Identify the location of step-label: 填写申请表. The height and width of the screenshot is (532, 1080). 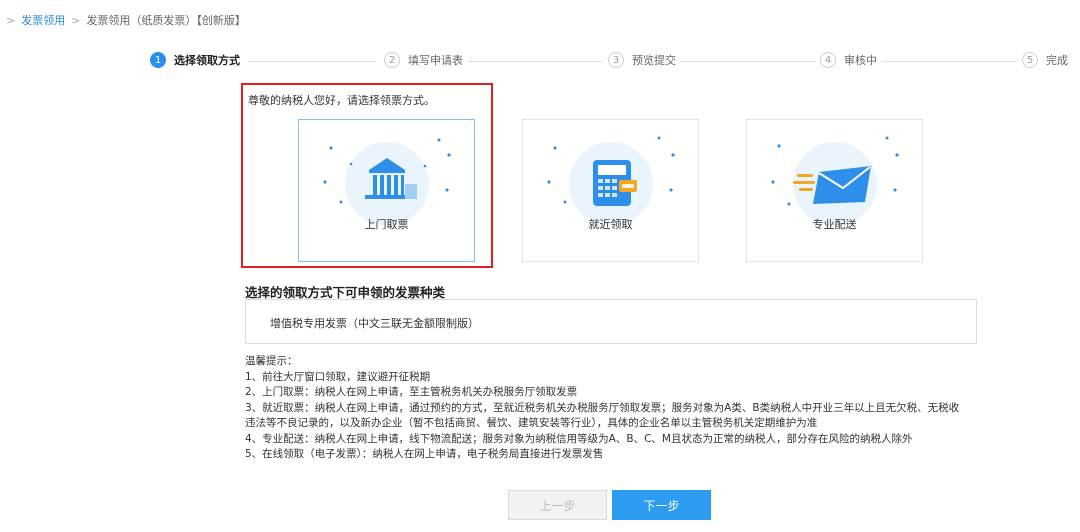
(435, 60).